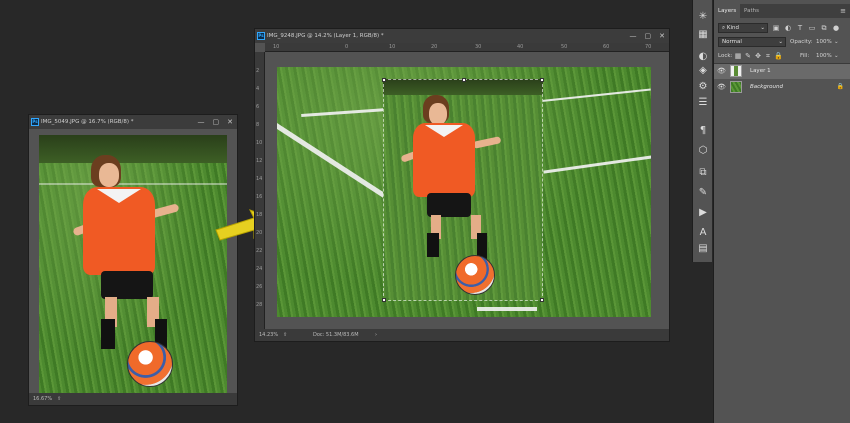  I want to click on panel-icon-strip: ✳ ▦ ◐ ◈ ⚙ ☰ ¶ ⬡ ⧉ ✎ ▶ A ▤, so click(702, 131).